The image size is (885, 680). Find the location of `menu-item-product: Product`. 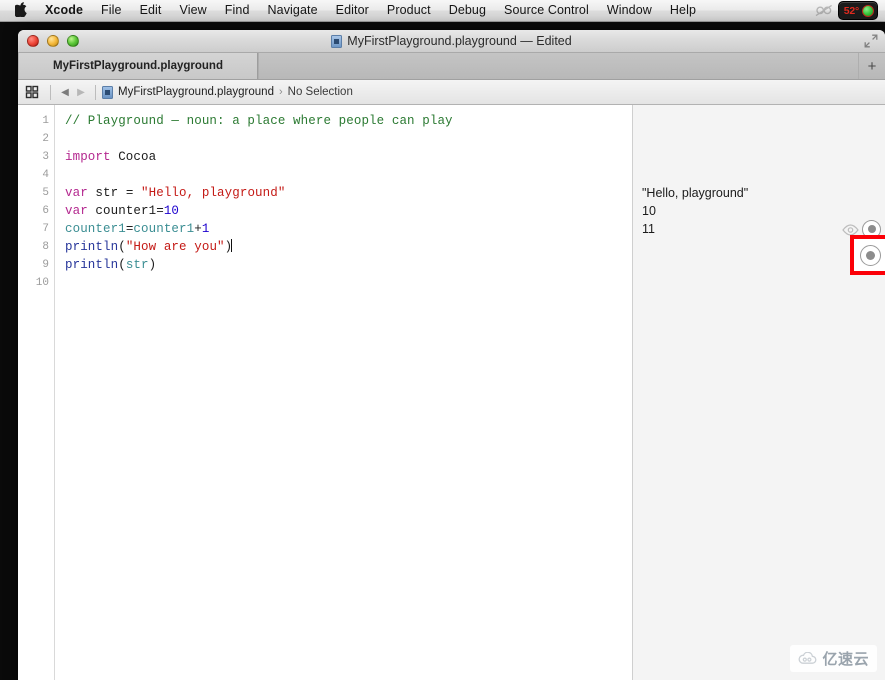

menu-item-product: Product is located at coordinates (409, 10).